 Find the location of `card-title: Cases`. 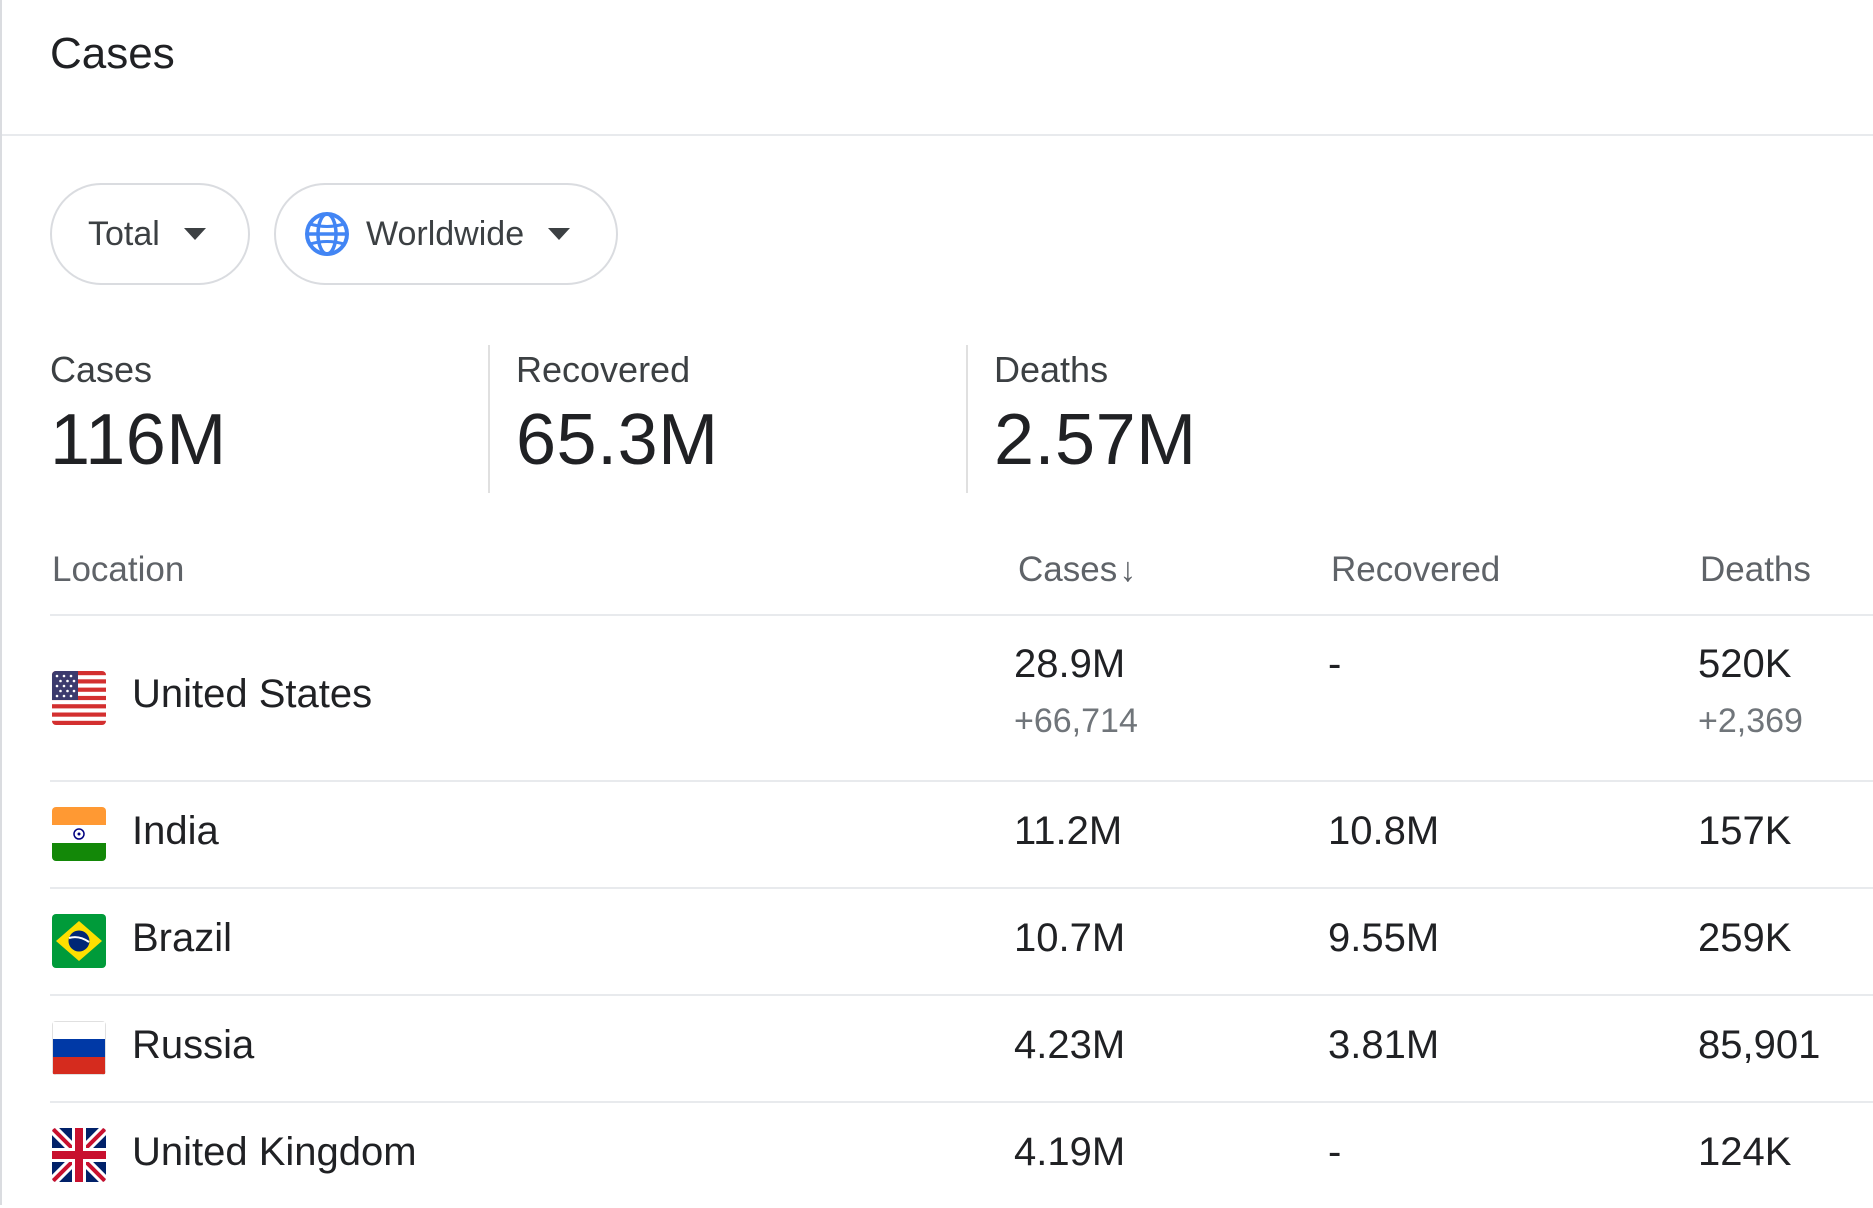

card-title: Cases is located at coordinates (112, 53).